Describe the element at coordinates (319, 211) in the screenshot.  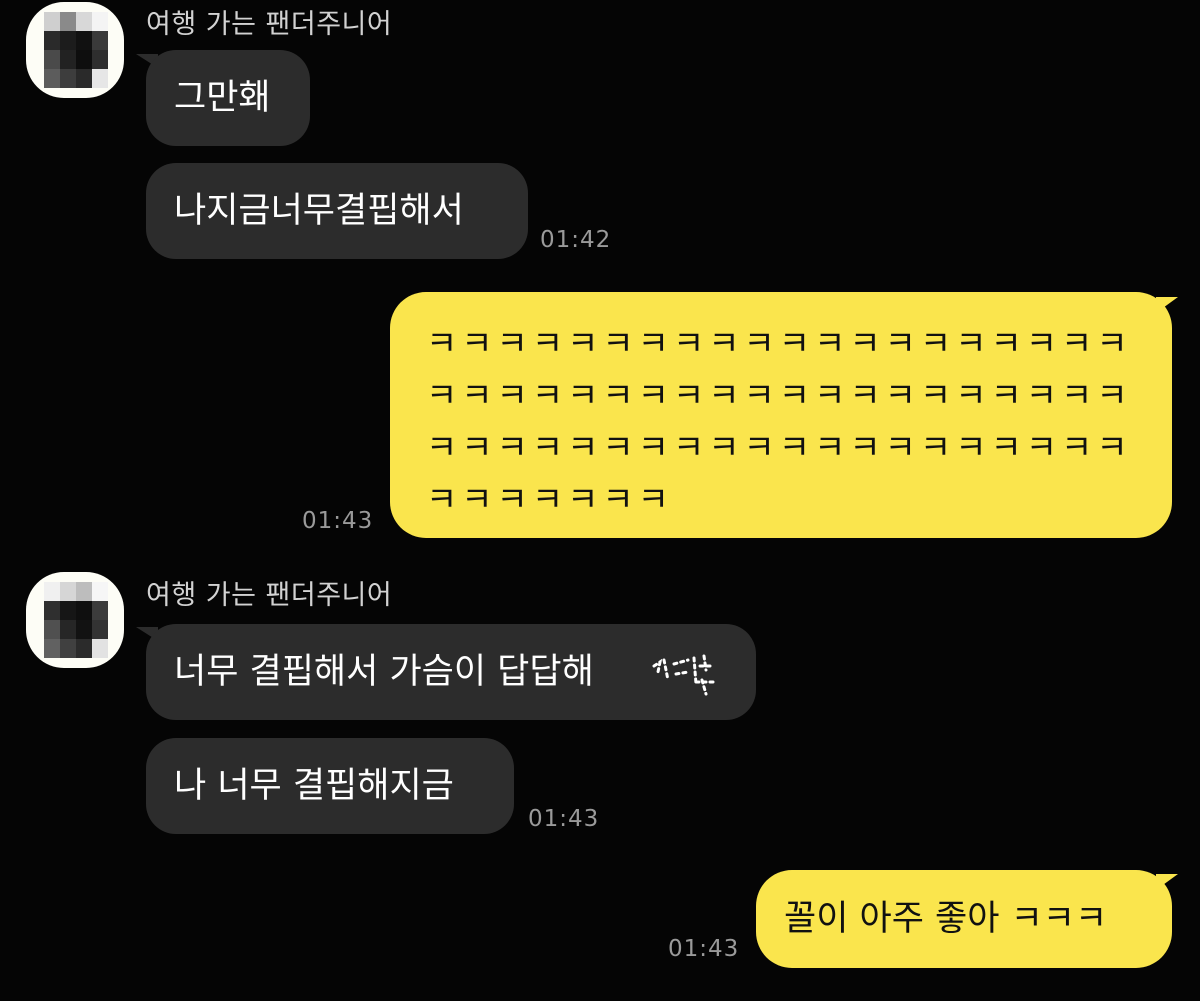
I see `message-text: 나지금너무결핍해서` at that location.